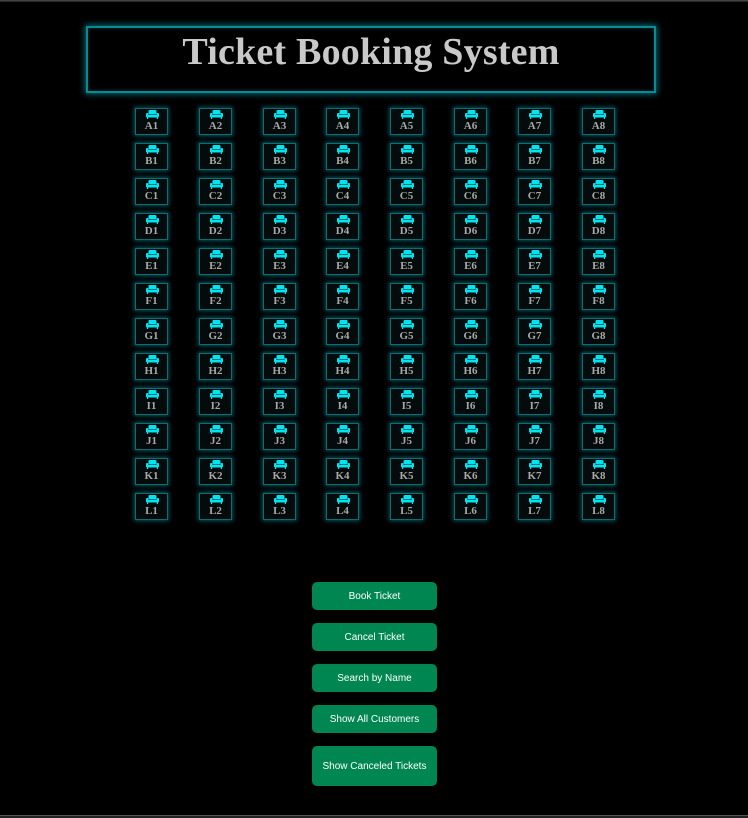 The height and width of the screenshot is (818, 748). I want to click on seat-A4: A4, so click(342, 121).